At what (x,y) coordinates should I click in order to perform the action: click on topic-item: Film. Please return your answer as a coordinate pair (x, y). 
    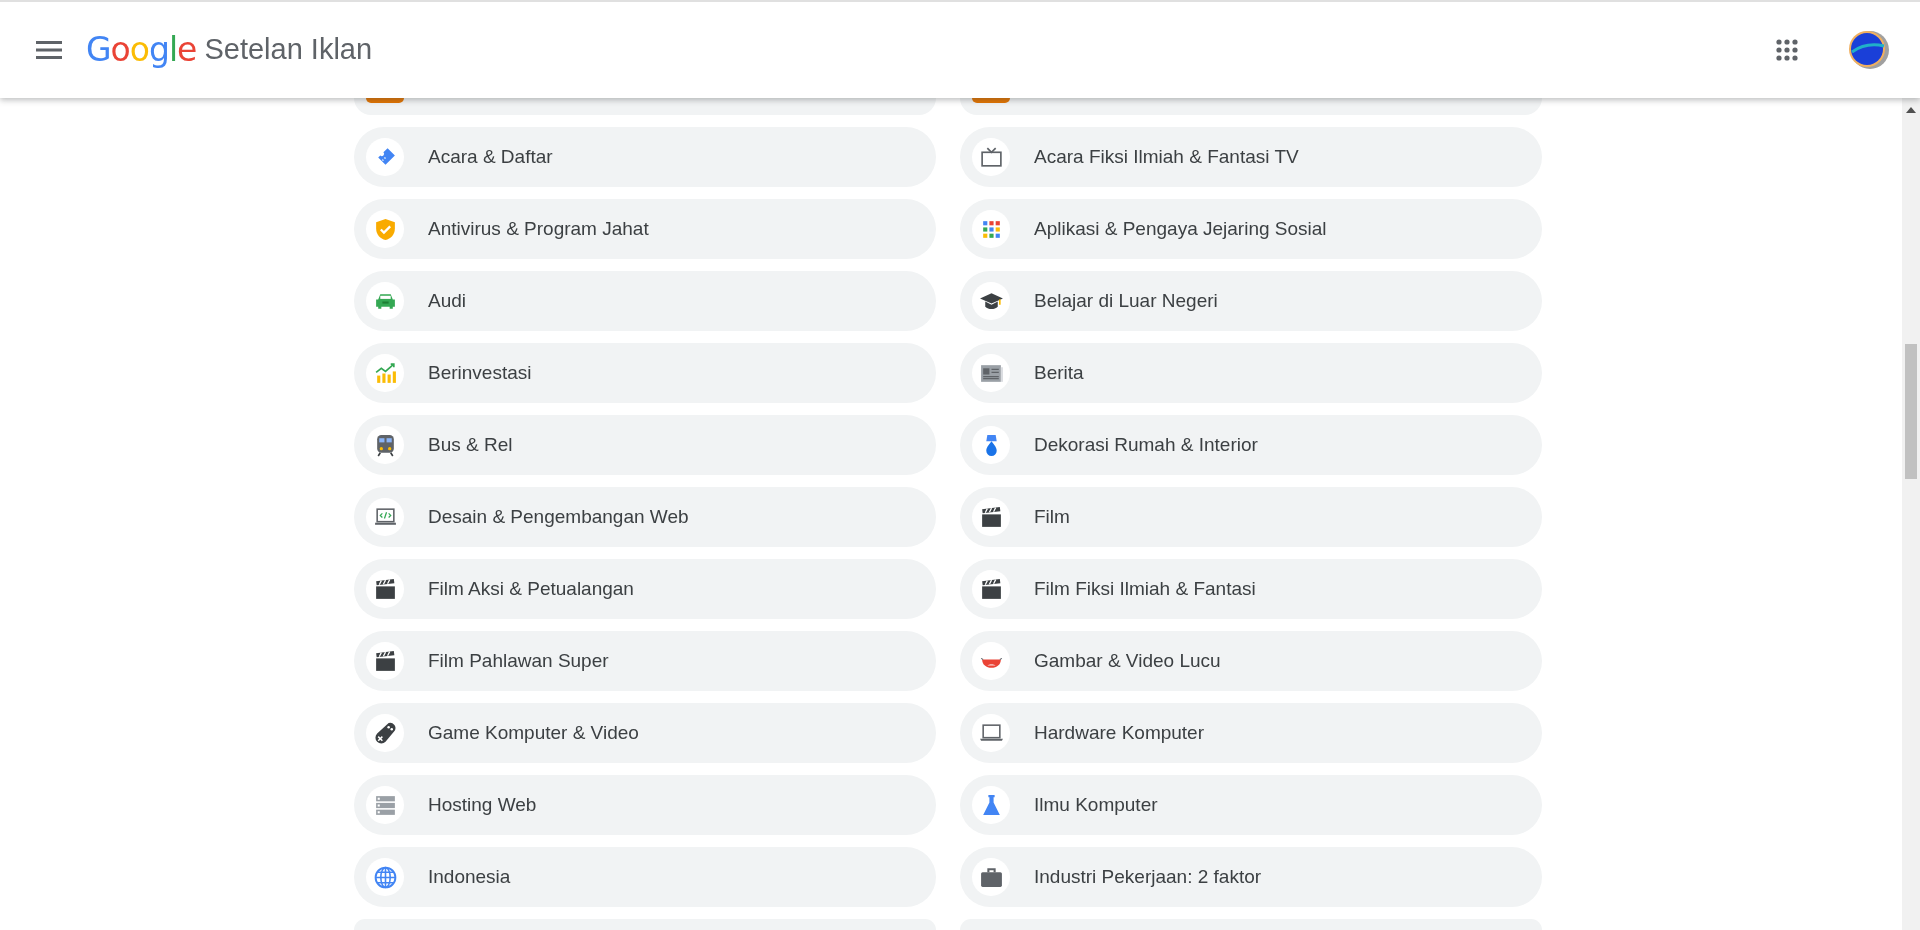
    Looking at the image, I should click on (1251, 517).